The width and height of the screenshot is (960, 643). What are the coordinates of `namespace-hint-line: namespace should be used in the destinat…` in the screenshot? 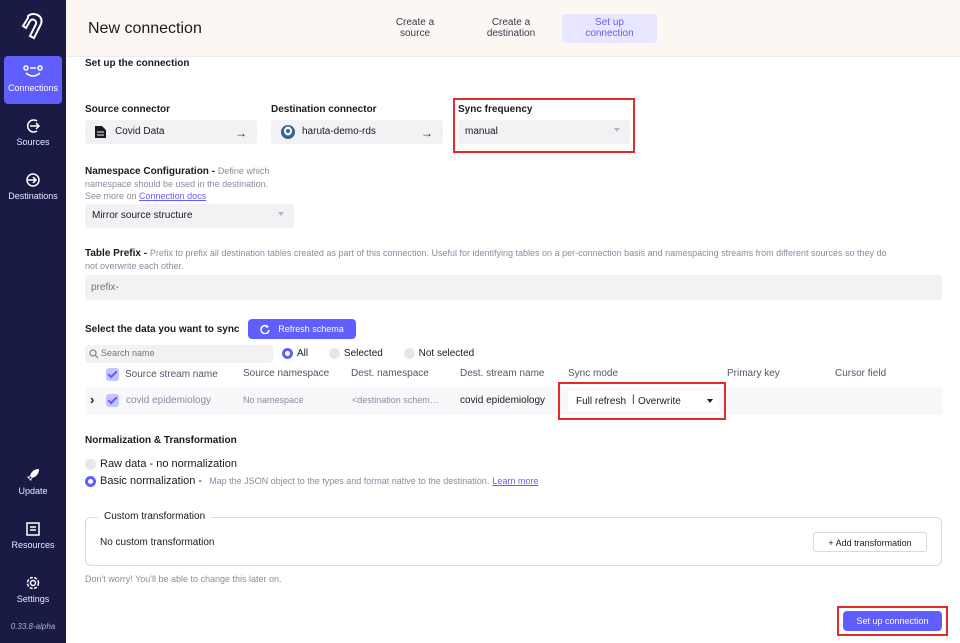 It's located at (177, 184).